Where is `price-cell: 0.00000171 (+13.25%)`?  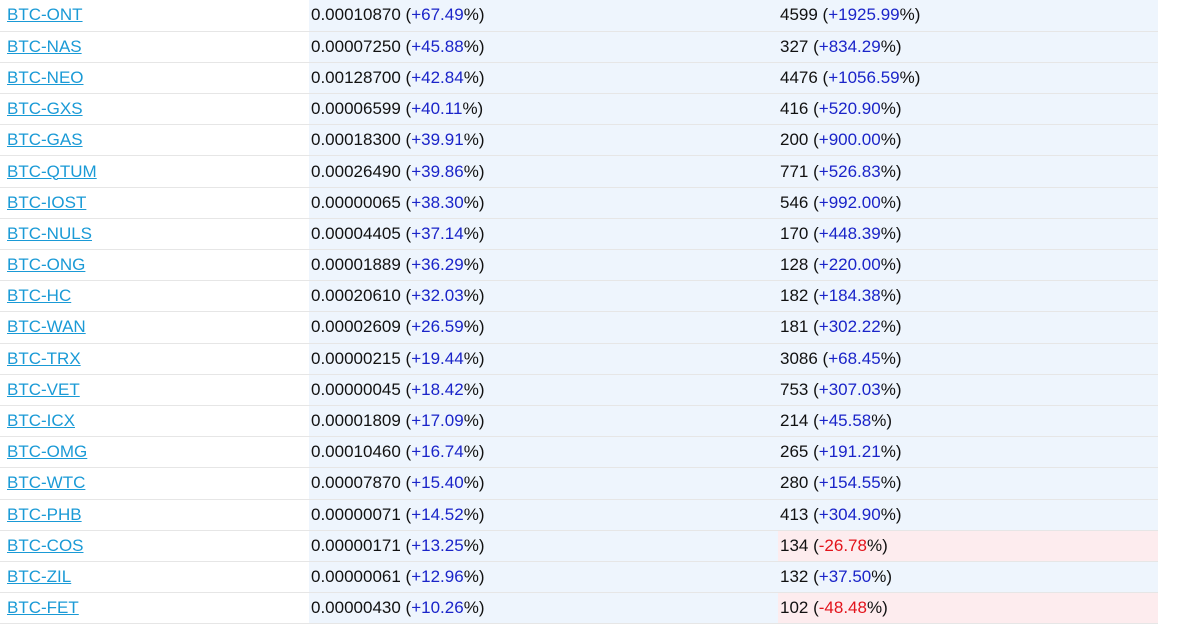
price-cell: 0.00000171 (+13.25%) is located at coordinates (543, 546).